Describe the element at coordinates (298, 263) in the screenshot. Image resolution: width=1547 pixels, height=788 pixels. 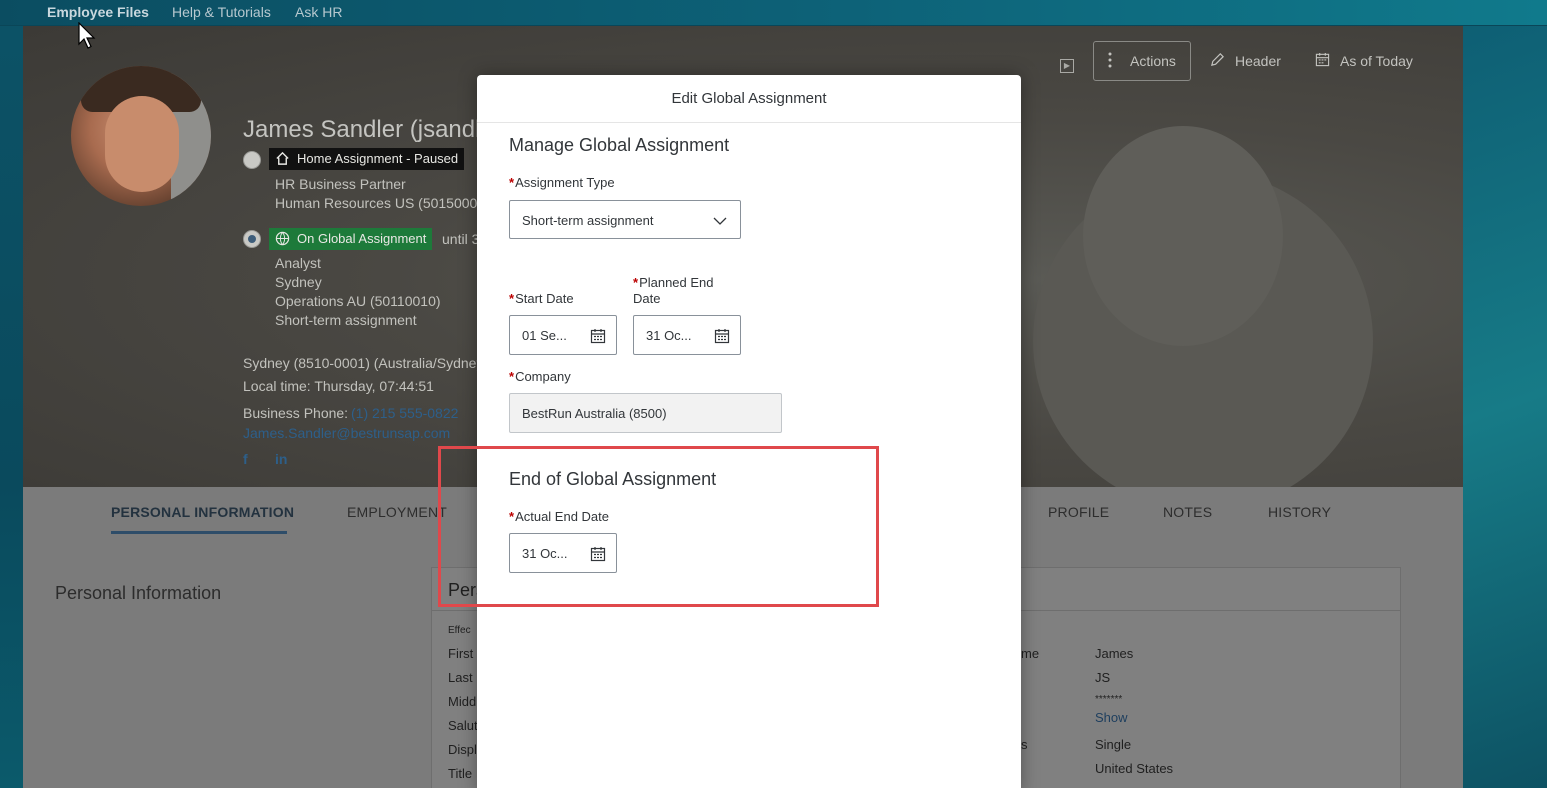
I see `global-job-title: Analyst` at that location.